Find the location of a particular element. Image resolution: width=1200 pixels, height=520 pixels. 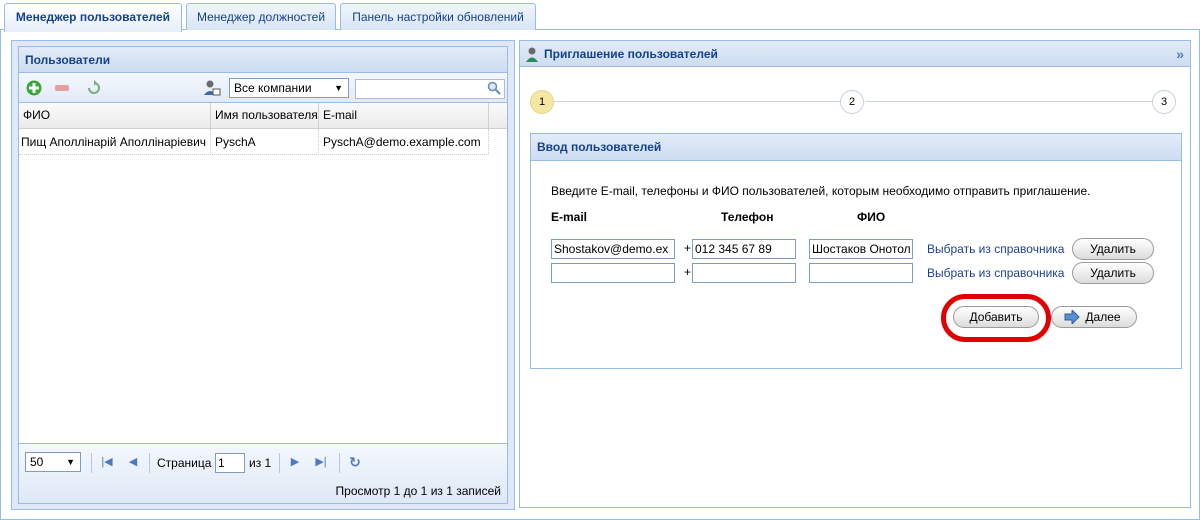

cell-fio: Пищ Аполлінарій Аполлінаріевич is located at coordinates (115, 142).